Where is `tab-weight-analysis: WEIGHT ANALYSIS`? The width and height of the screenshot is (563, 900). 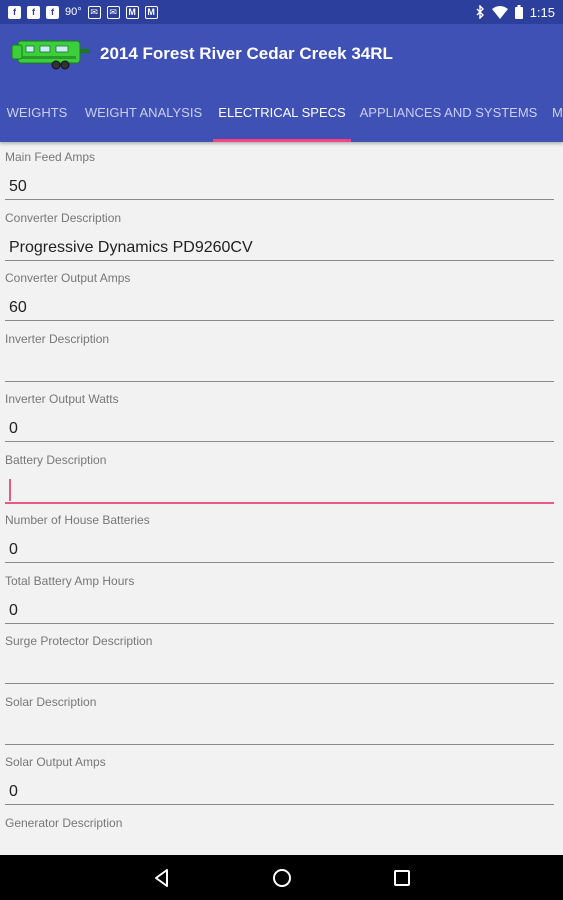 tab-weight-analysis: WEIGHT ANALYSIS is located at coordinates (143, 113).